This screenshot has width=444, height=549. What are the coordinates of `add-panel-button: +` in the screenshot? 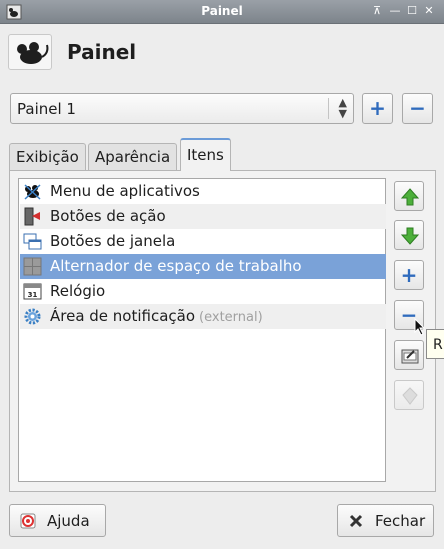 It's located at (377, 108).